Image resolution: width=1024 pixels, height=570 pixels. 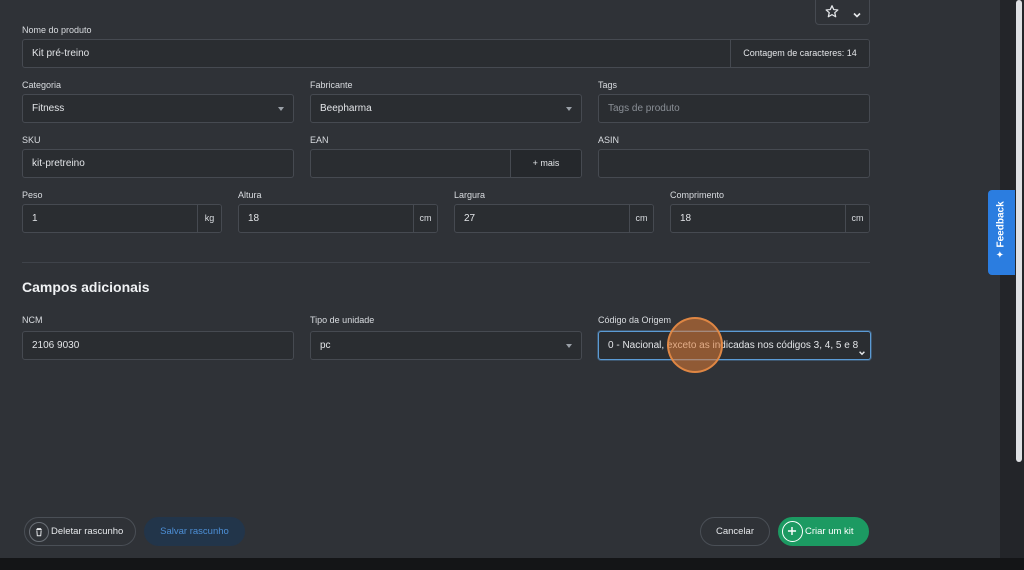 I want to click on ncm-input: 2106 9030, so click(x=158, y=345).